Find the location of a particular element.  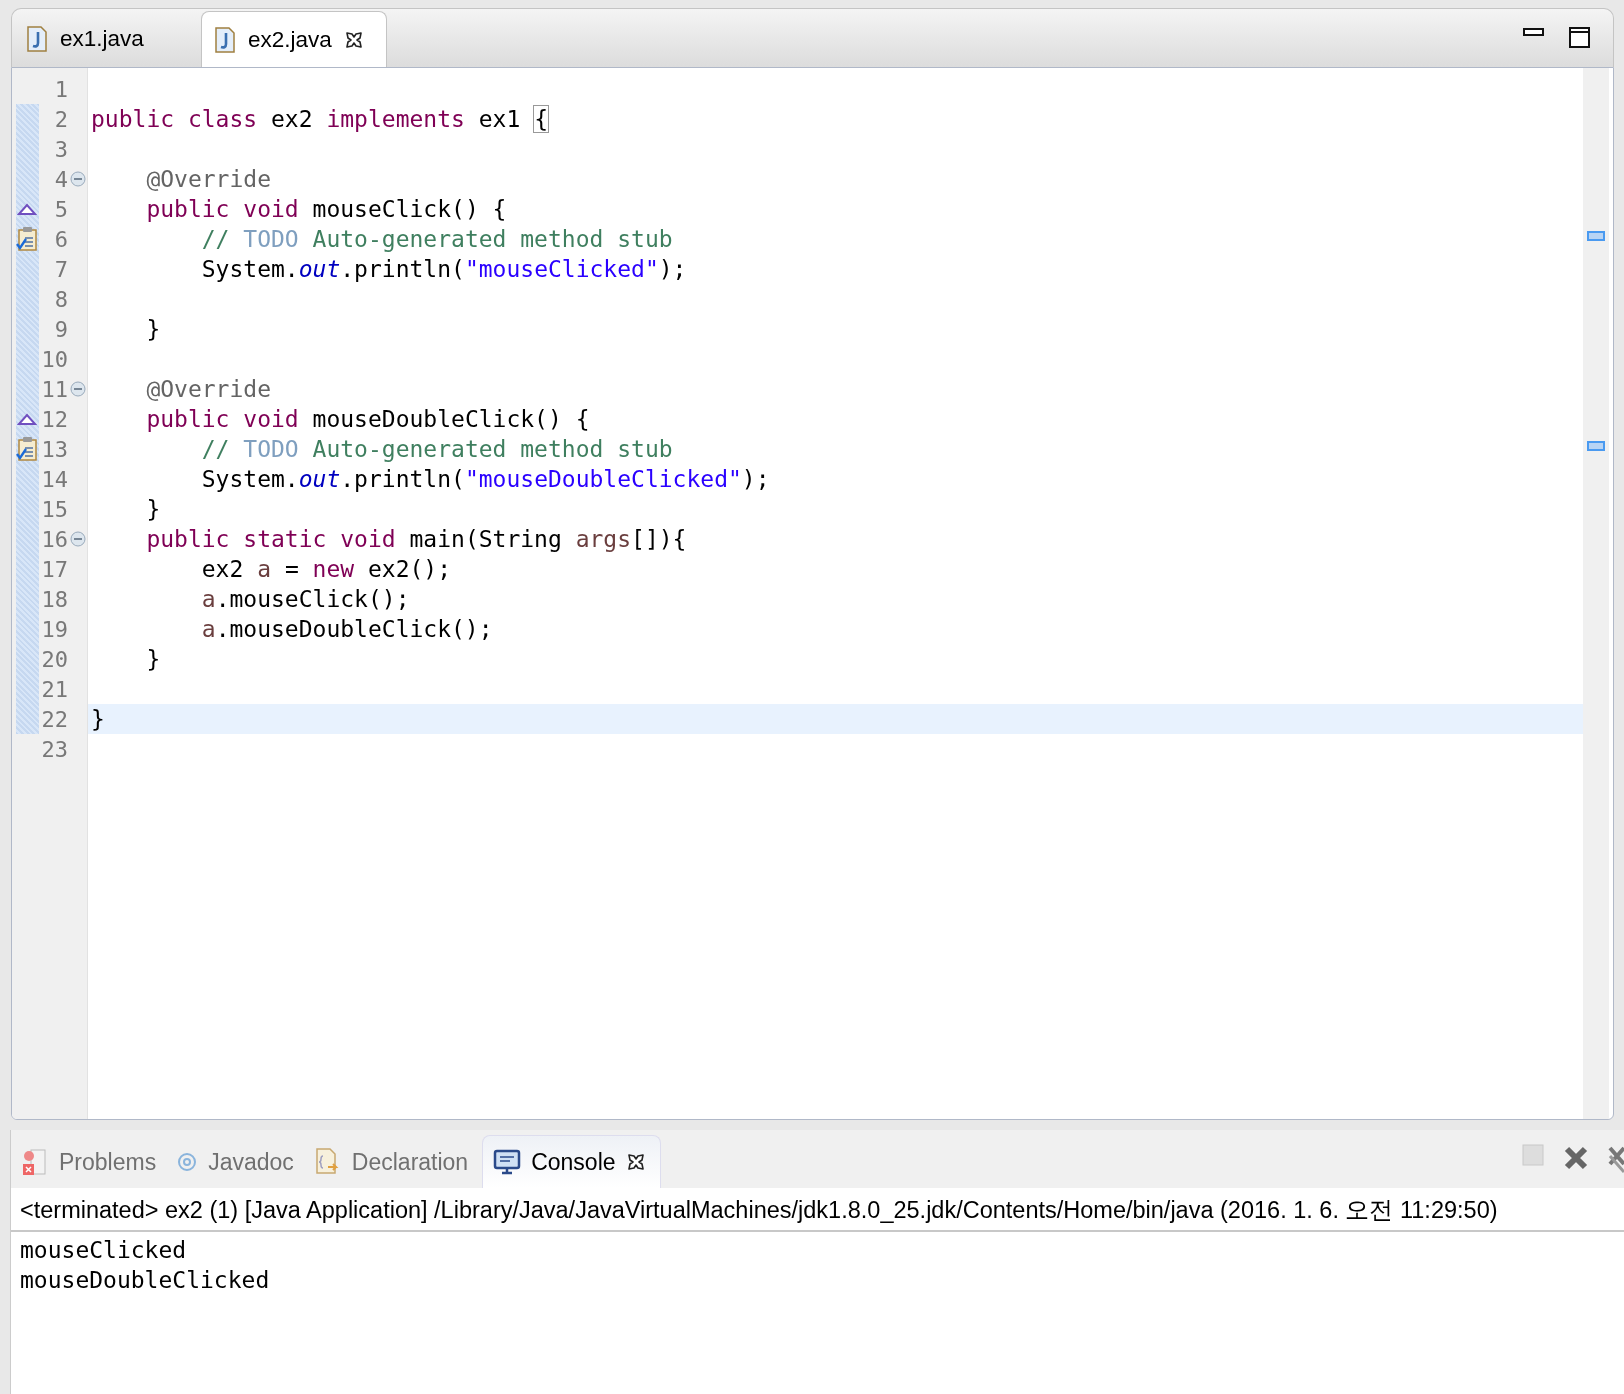

line-number: 17 is located at coordinates (54, 569).